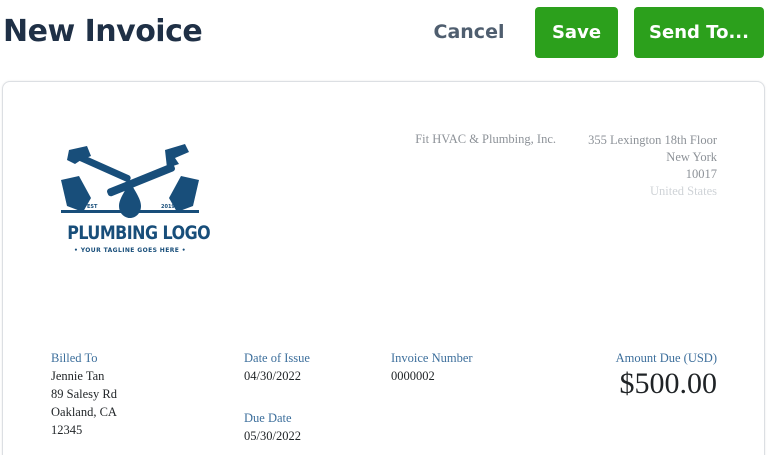 This screenshot has height=455, width=768. Describe the element at coordinates (576, 32) in the screenshot. I see `save-button: Save` at that location.